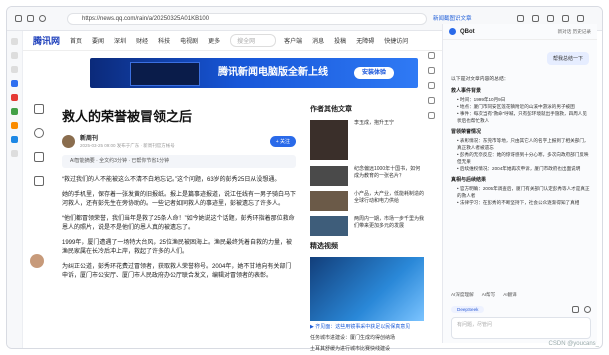 The image size is (609, 355). What do you see at coordinates (535, 18) in the screenshot?
I see `menu-icon` at bounding box center [535, 18].